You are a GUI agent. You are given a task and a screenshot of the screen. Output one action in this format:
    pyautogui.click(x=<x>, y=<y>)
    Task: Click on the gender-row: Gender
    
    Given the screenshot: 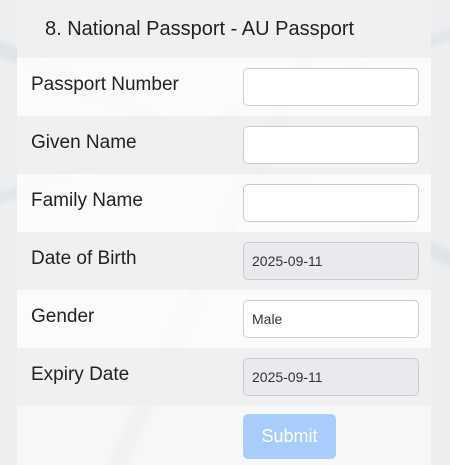 What is the action you would take?
    pyautogui.click(x=224, y=319)
    